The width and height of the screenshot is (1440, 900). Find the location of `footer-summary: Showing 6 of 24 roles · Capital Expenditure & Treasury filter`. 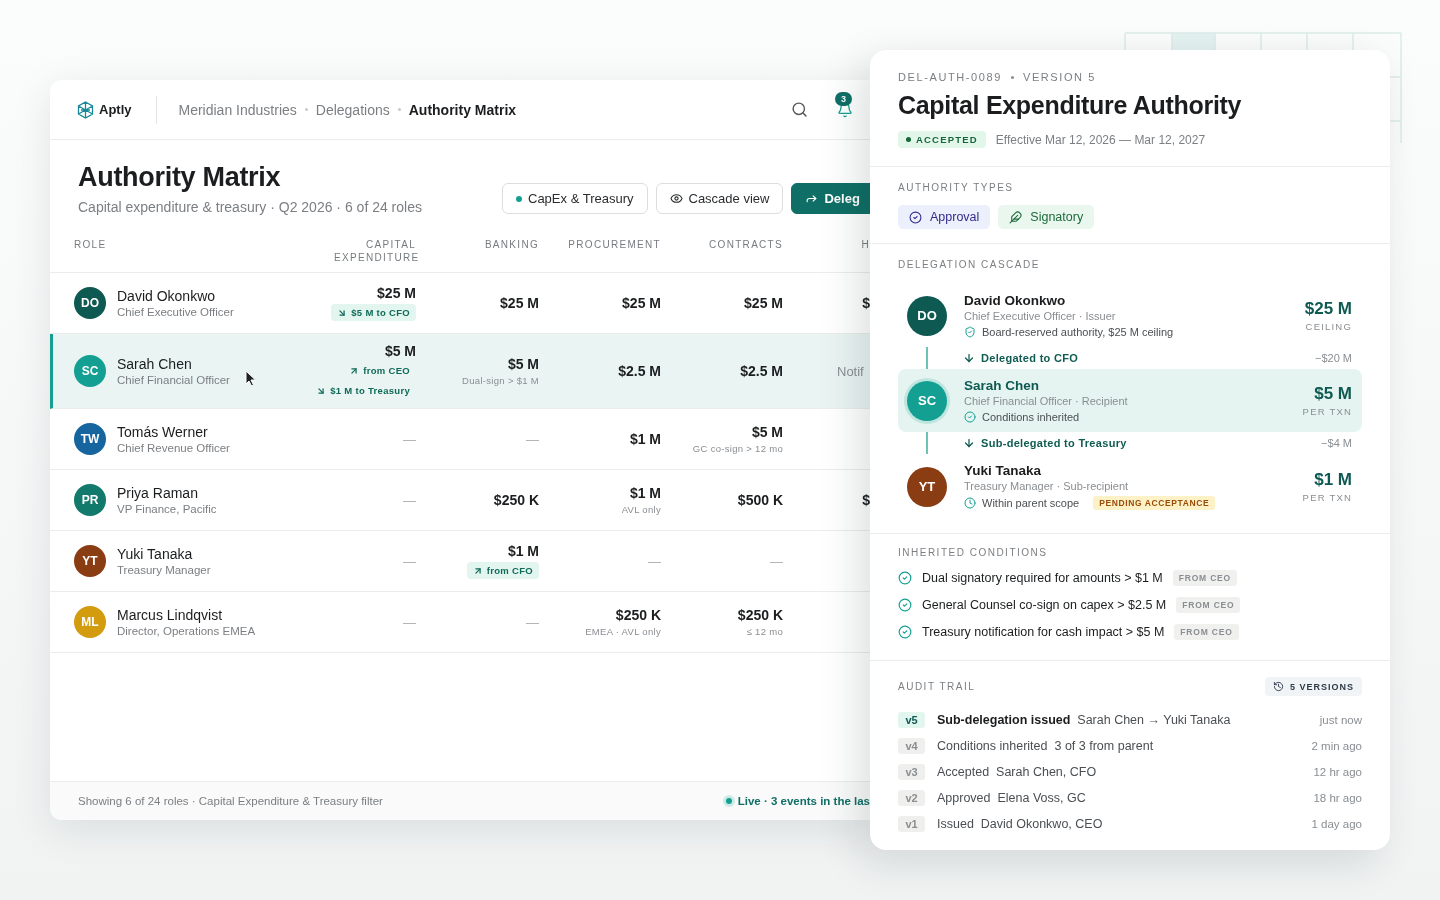

footer-summary: Showing 6 of 24 roles · Capital Expenditure & Treasury filter is located at coordinates (231, 801).